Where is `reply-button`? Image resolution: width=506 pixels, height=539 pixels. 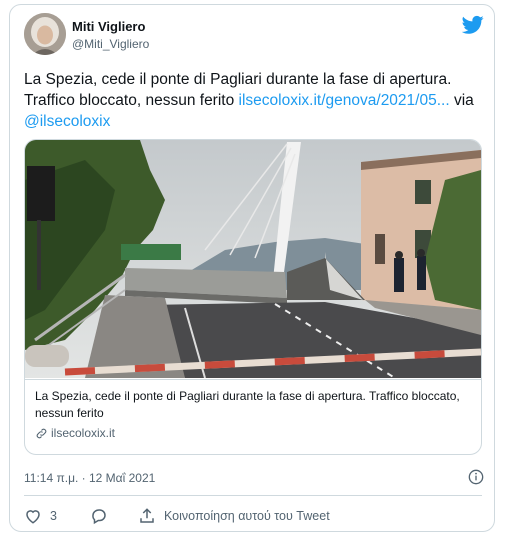
reply-button is located at coordinates (99, 516).